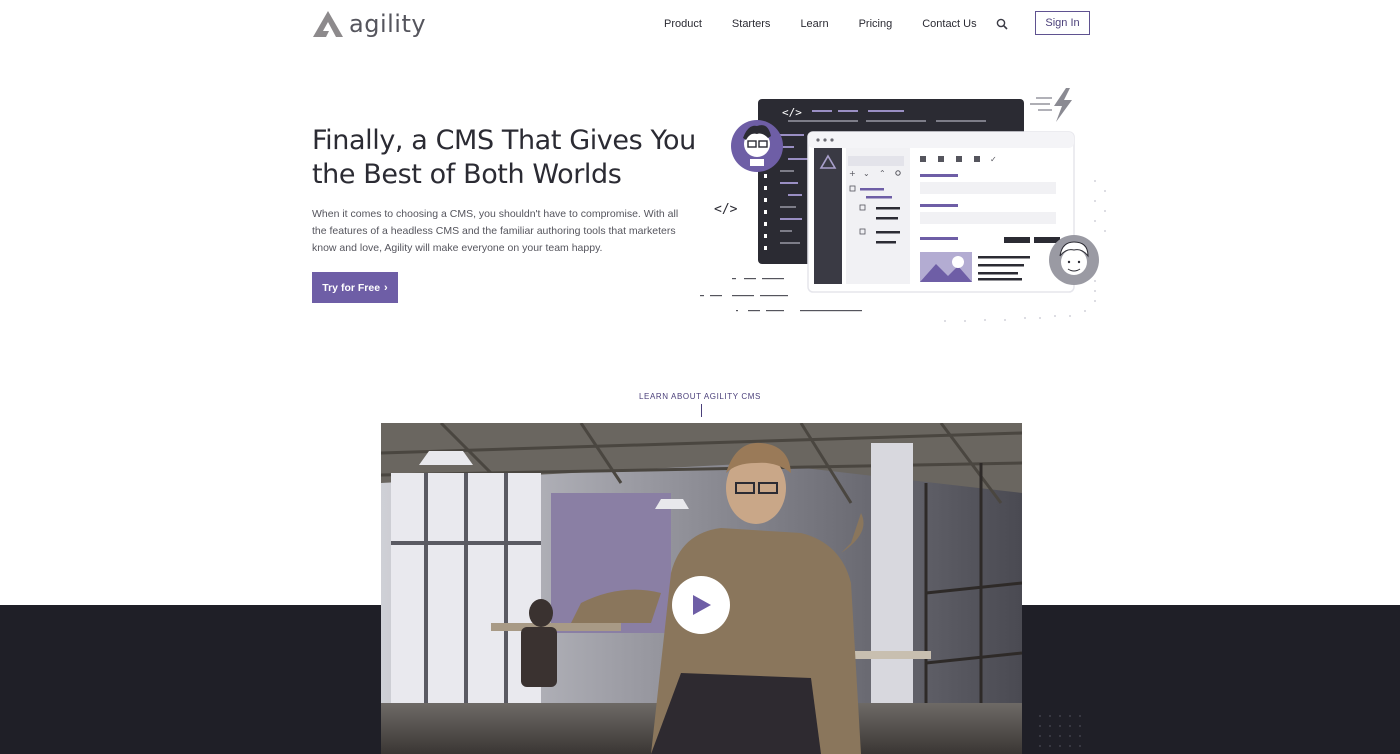  What do you see at coordinates (1063, 105) in the screenshot?
I see `lightning-icon` at bounding box center [1063, 105].